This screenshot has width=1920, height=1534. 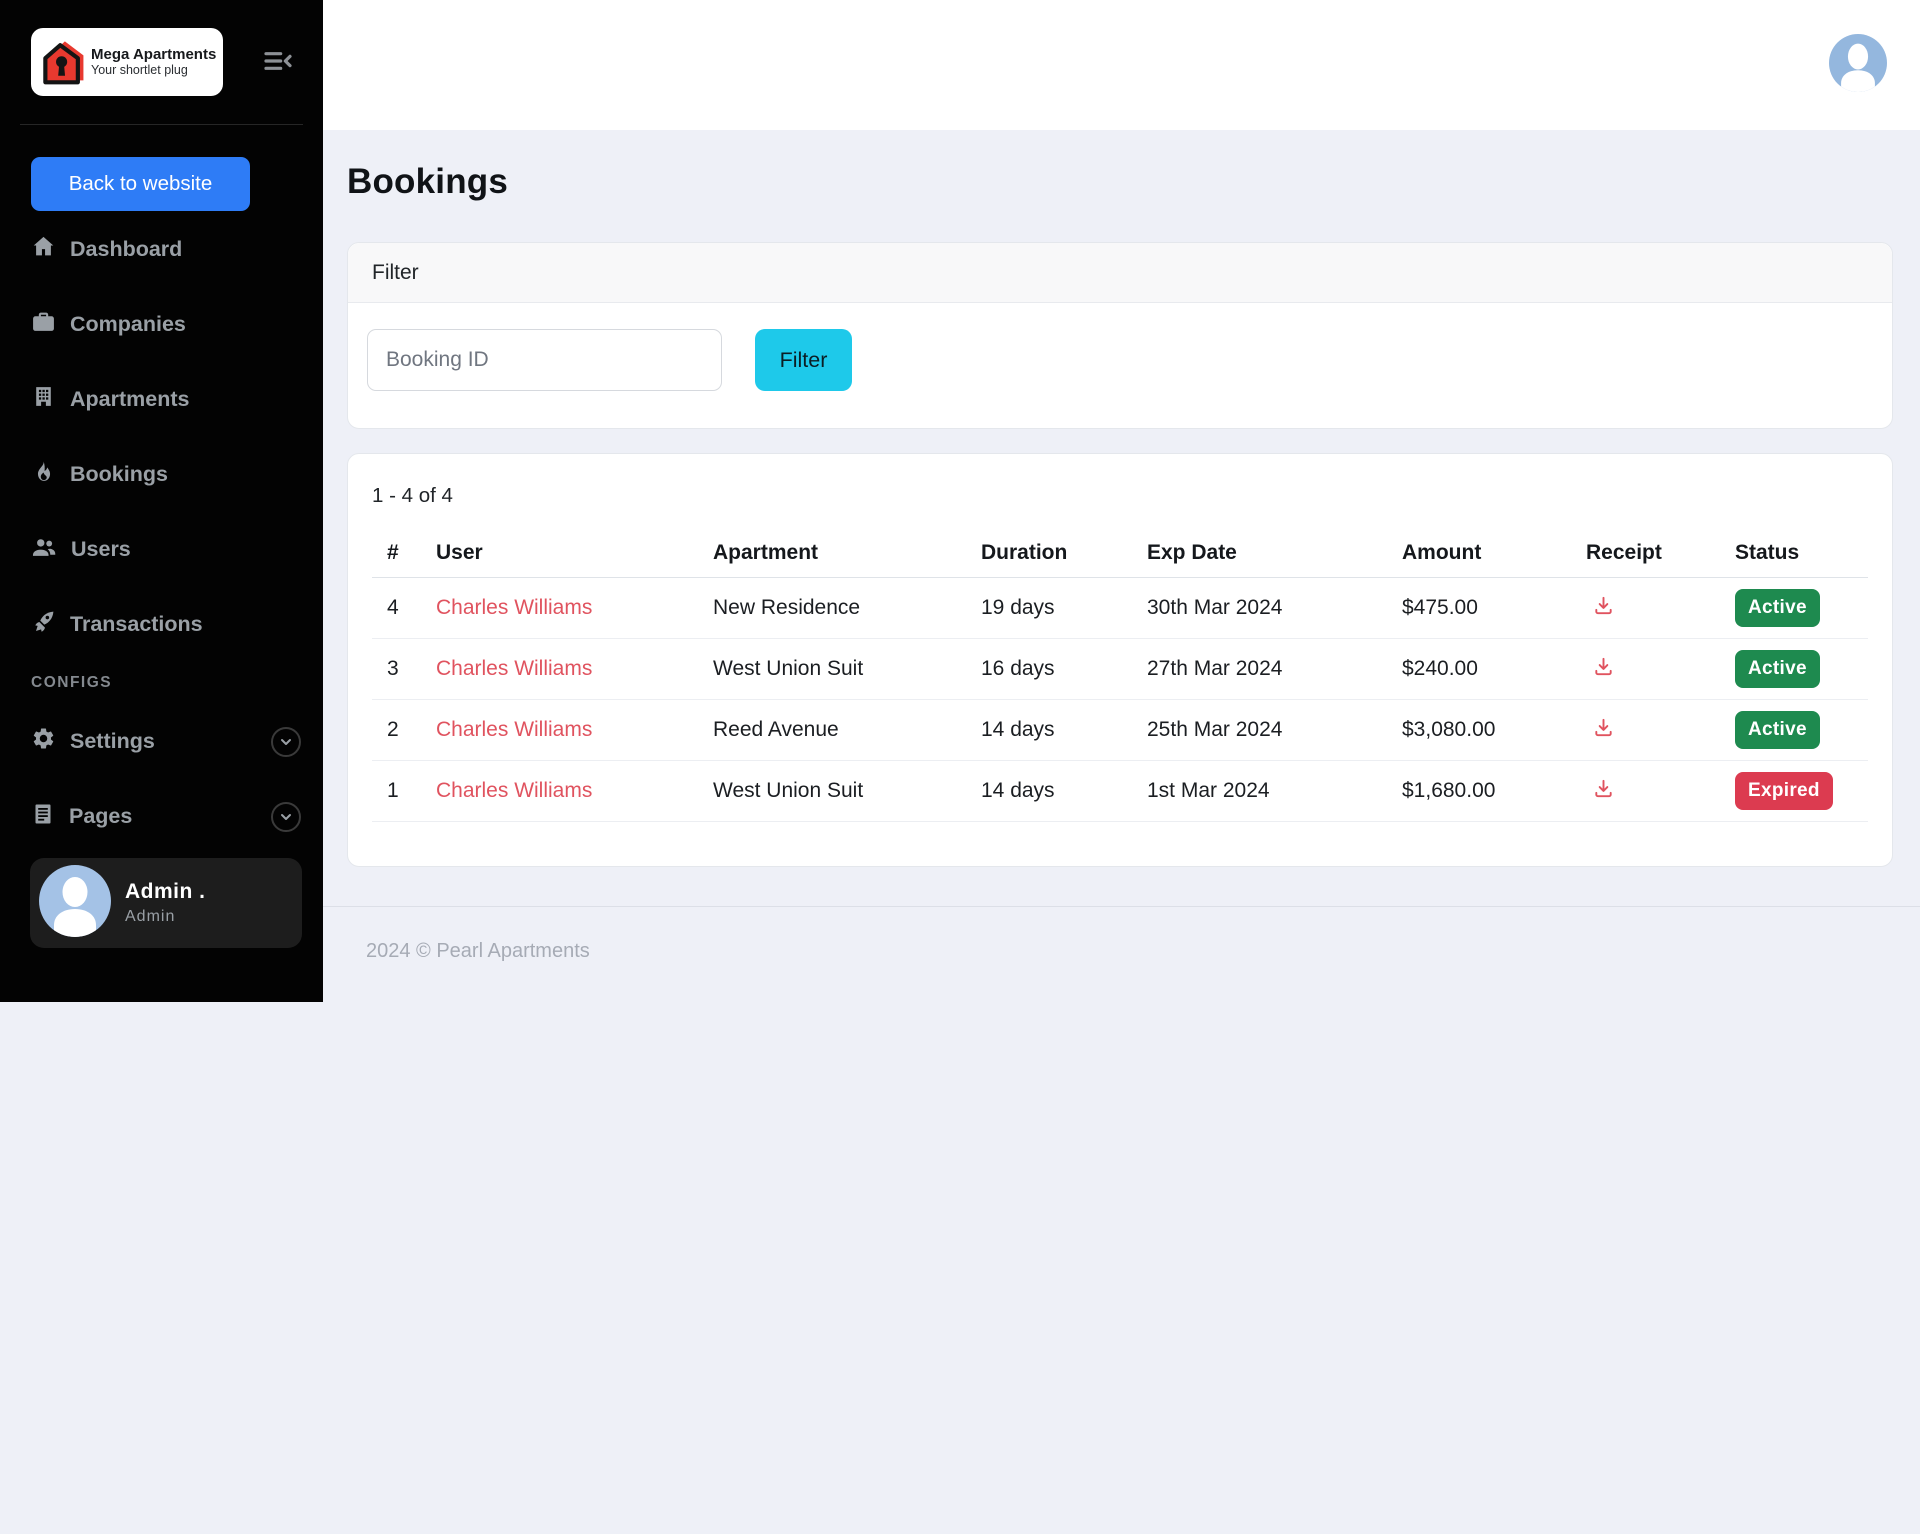 What do you see at coordinates (72, 682) in the screenshot?
I see `sidebar-section-configs: CONFIGS` at bounding box center [72, 682].